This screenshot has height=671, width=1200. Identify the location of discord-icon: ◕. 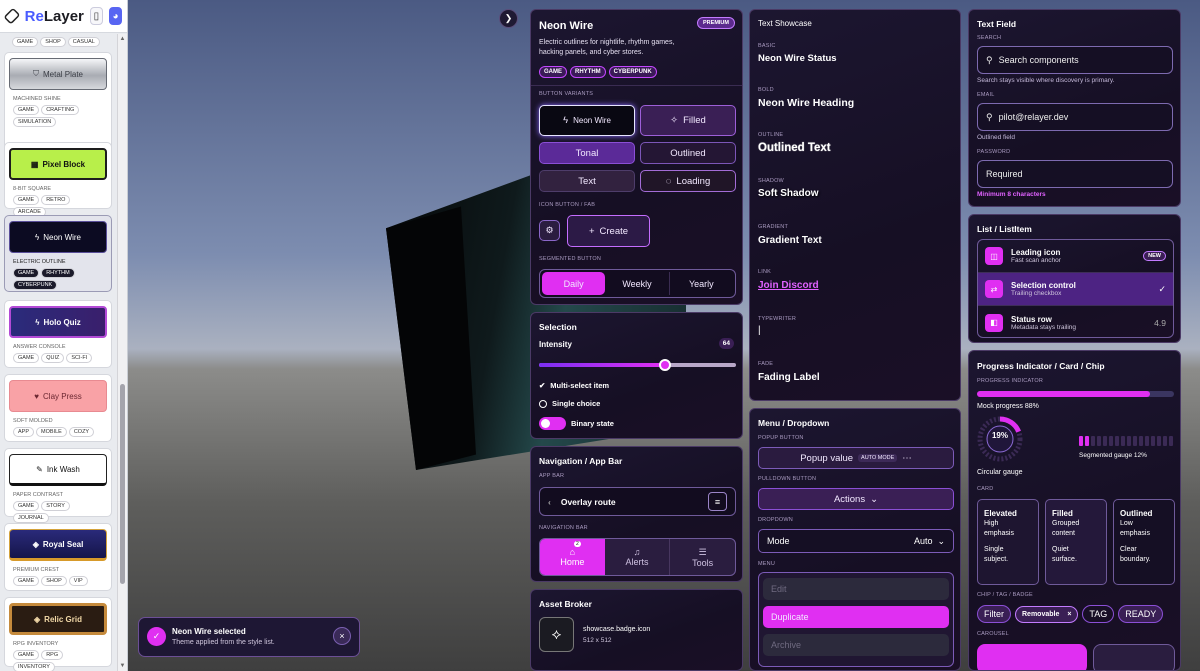
(115, 16).